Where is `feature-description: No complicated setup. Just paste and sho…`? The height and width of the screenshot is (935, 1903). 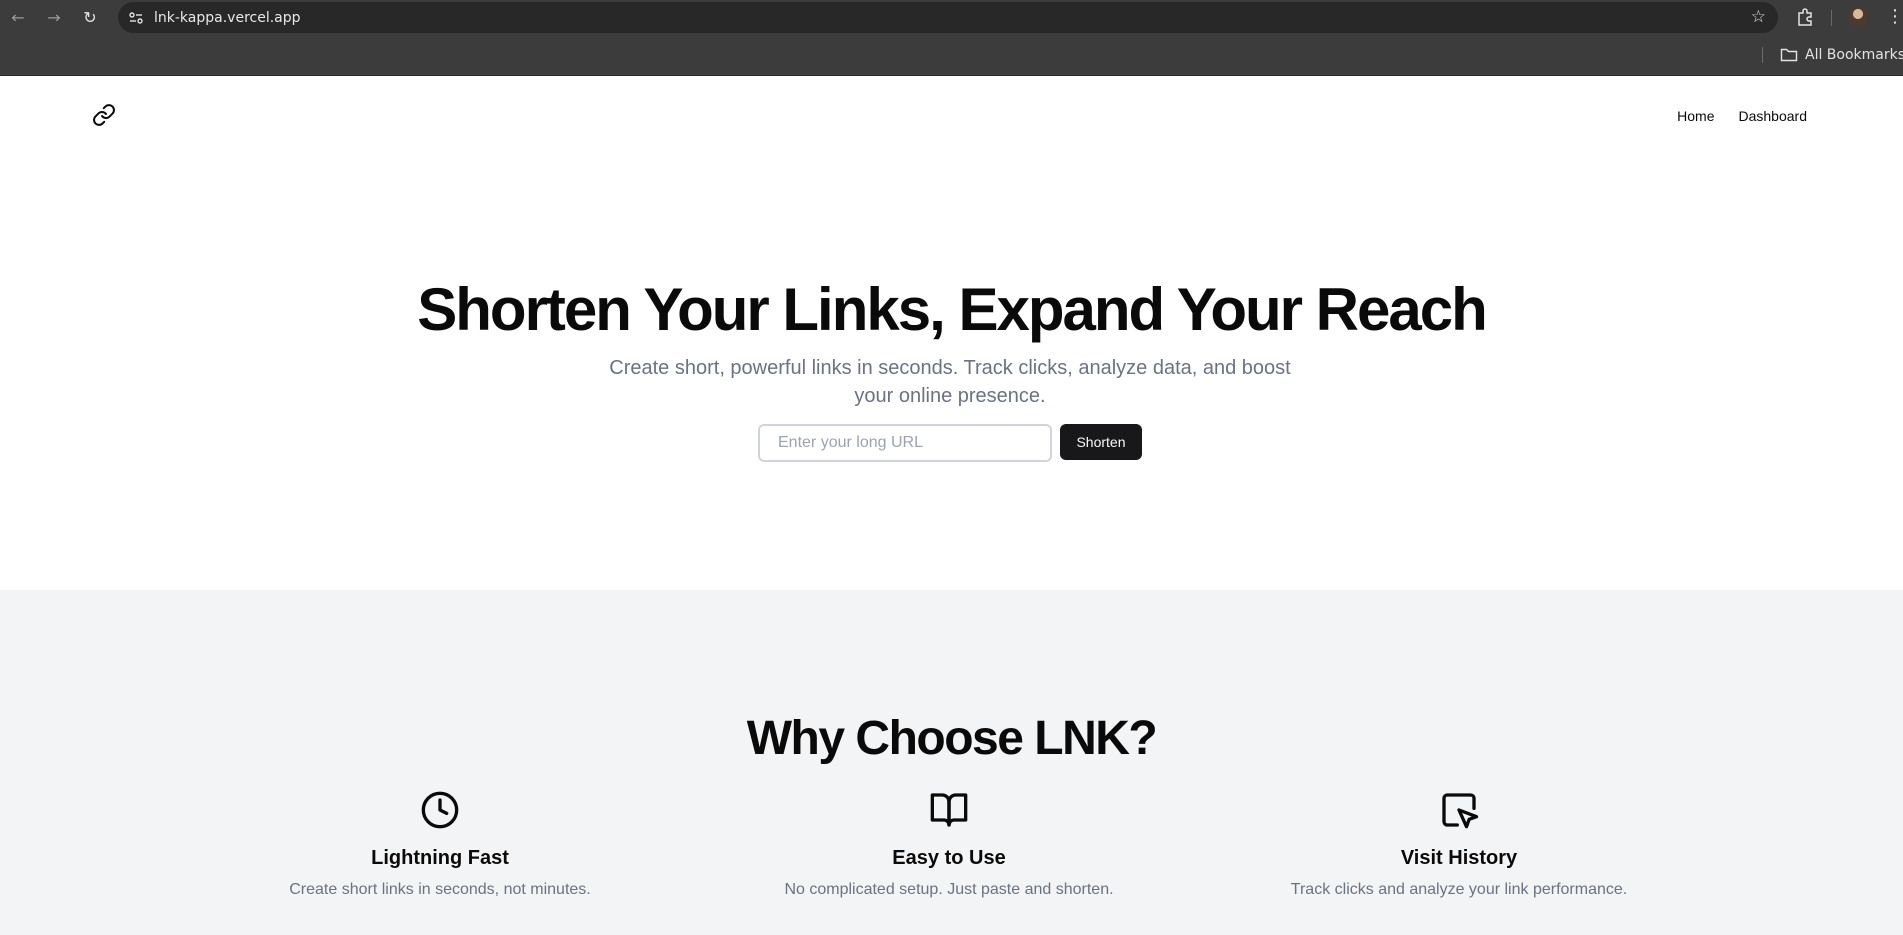
feature-description: No complicated setup. Just paste and sho… is located at coordinates (949, 889).